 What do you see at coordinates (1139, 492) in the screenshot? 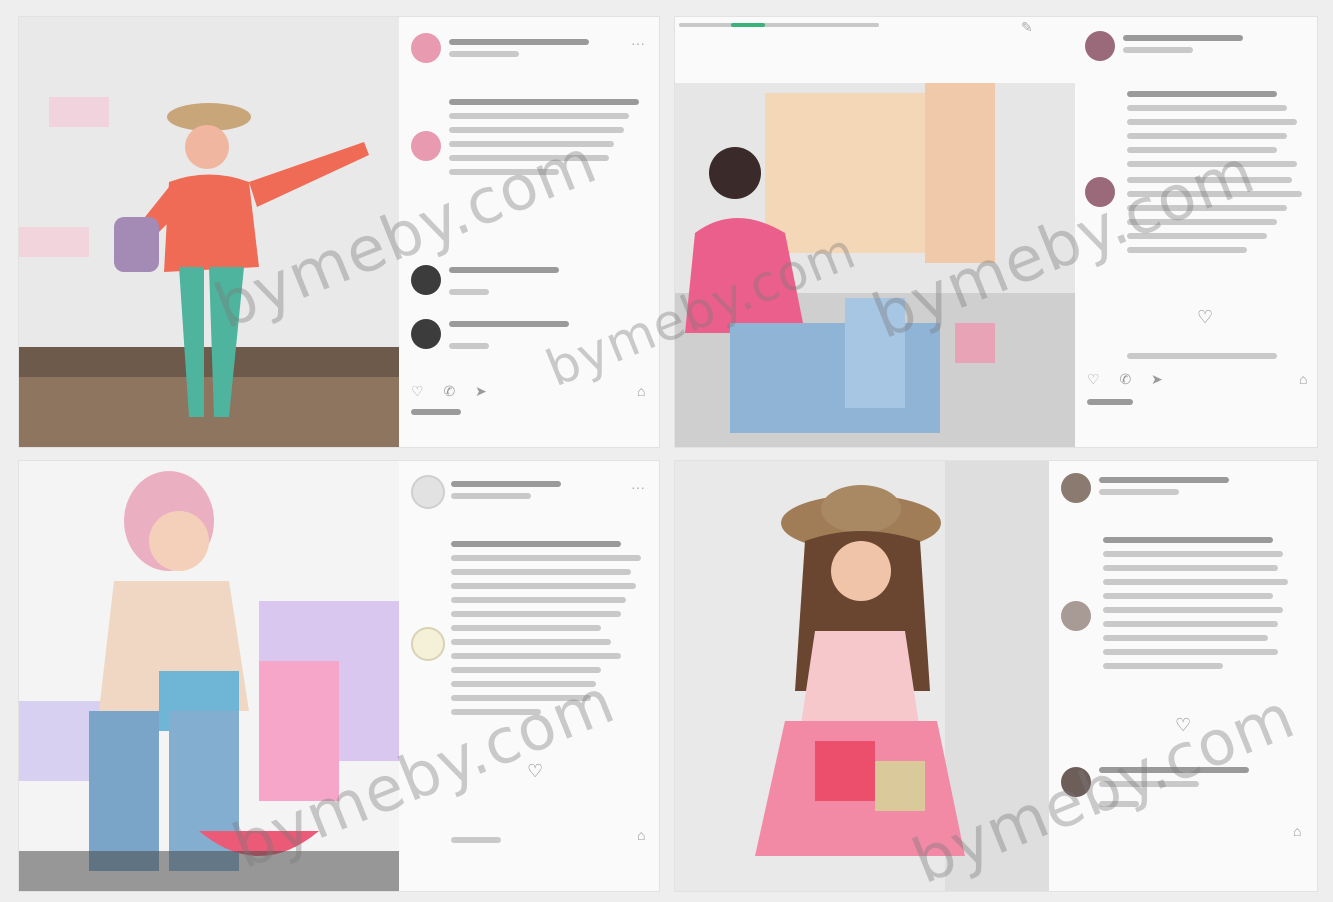
I see `post-4-location` at bounding box center [1139, 492].